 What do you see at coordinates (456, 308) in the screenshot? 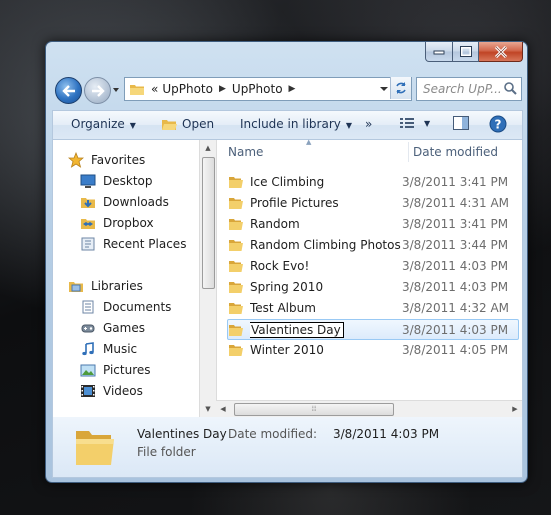
I see `file-date-modified: 3/8/2011 4:32 AM` at bounding box center [456, 308].